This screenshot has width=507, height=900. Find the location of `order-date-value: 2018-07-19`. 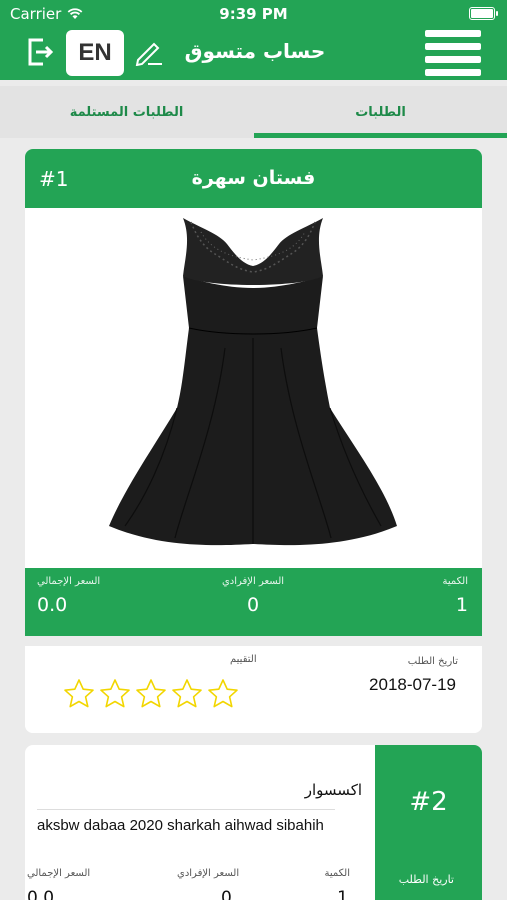

order-date-value: 2018-07-19 is located at coordinates (412, 684).